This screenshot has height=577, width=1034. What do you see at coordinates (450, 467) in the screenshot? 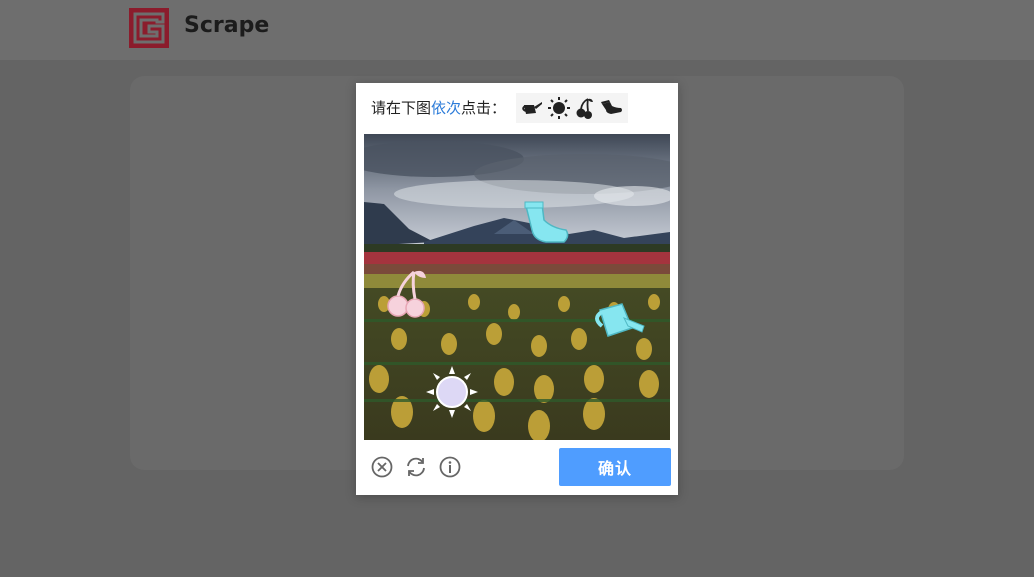
I see `info-icon` at bounding box center [450, 467].